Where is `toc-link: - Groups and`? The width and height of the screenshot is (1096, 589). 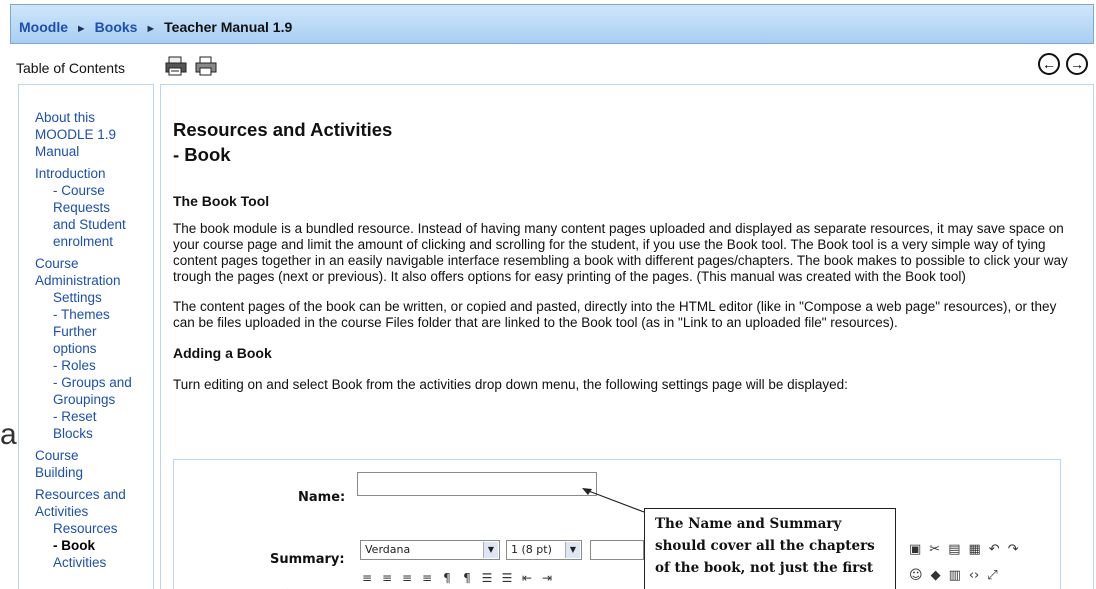
toc-link: - Groups and is located at coordinates (94, 382).